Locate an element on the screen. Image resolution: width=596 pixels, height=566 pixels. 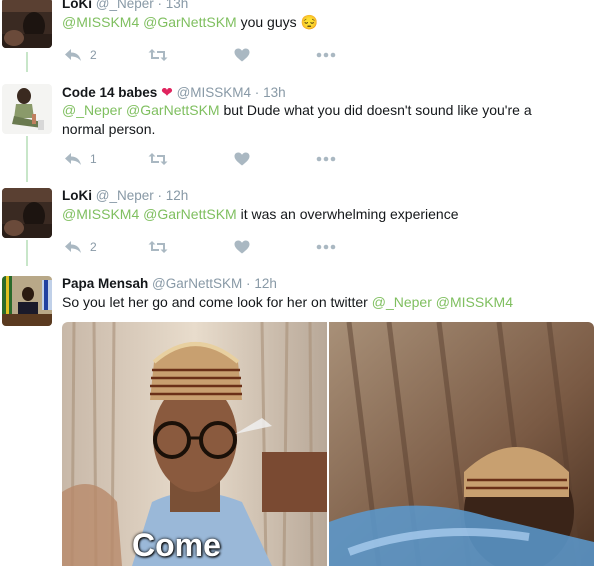
tweet-header: Papa Mensah @GarNettSKM · 12h is located at coordinates (169, 283).